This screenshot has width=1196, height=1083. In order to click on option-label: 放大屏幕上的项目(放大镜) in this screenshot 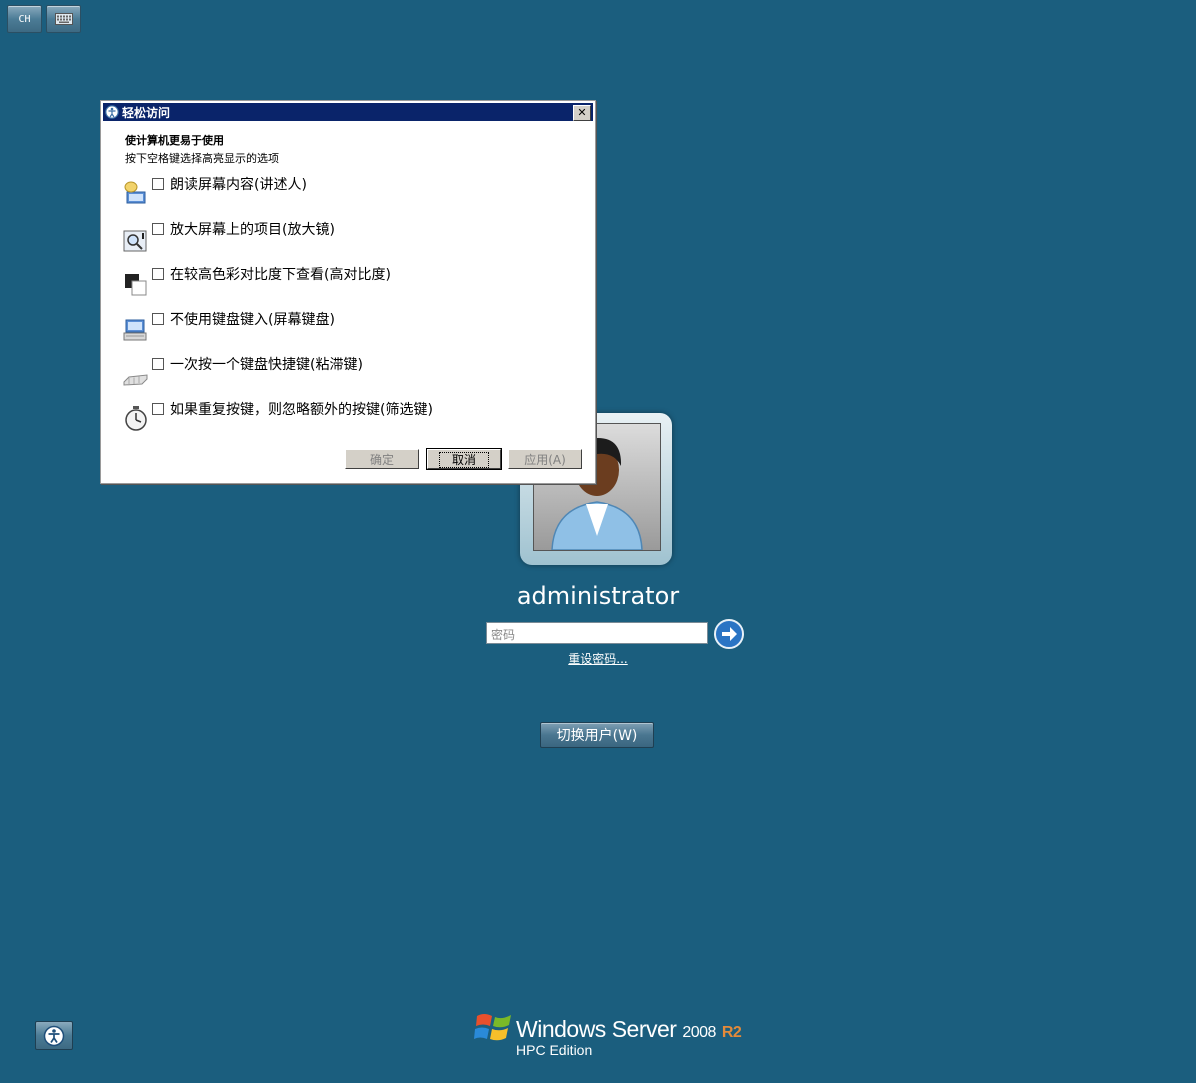, I will do `click(252, 230)`.